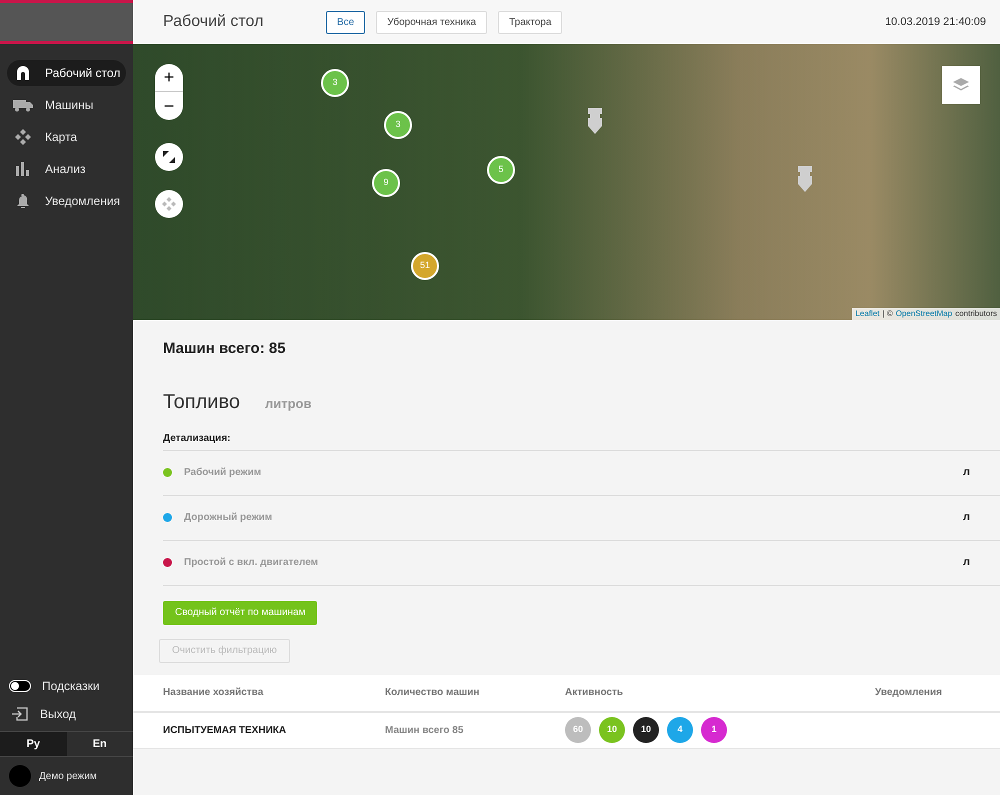  I want to click on truck-icon, so click(23, 105).